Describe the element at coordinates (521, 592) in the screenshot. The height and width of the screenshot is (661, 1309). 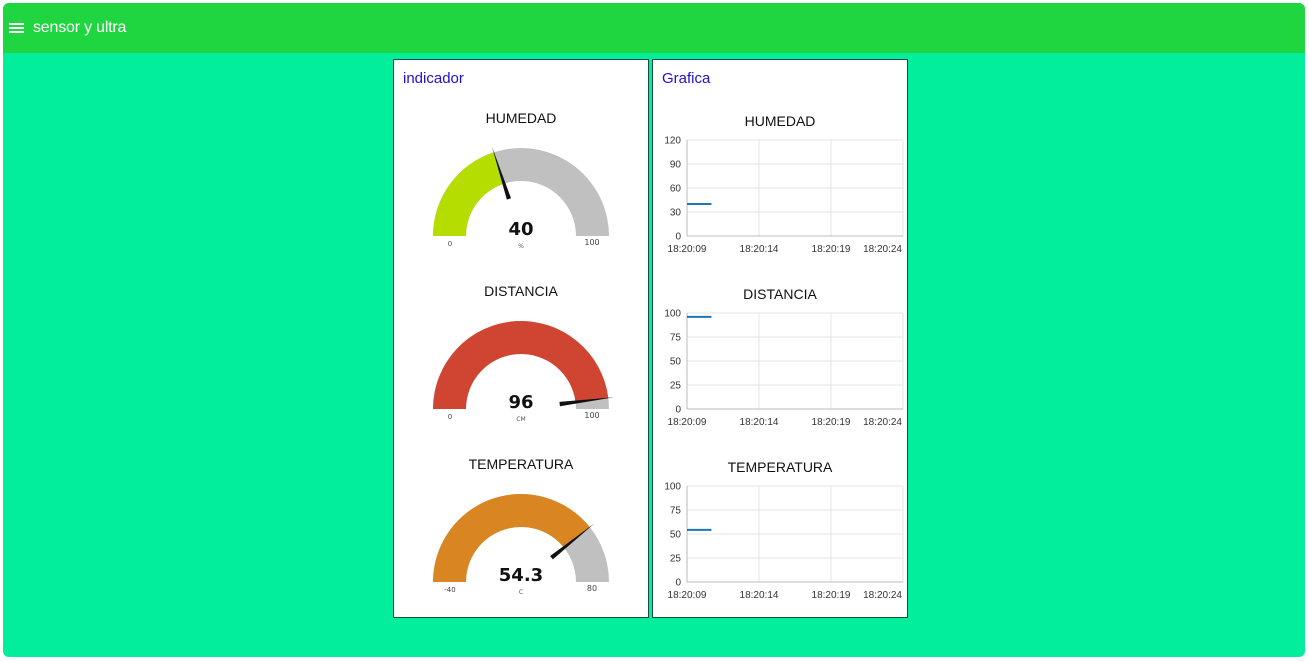
I see `gauge-unit-temperatura: C` at that location.